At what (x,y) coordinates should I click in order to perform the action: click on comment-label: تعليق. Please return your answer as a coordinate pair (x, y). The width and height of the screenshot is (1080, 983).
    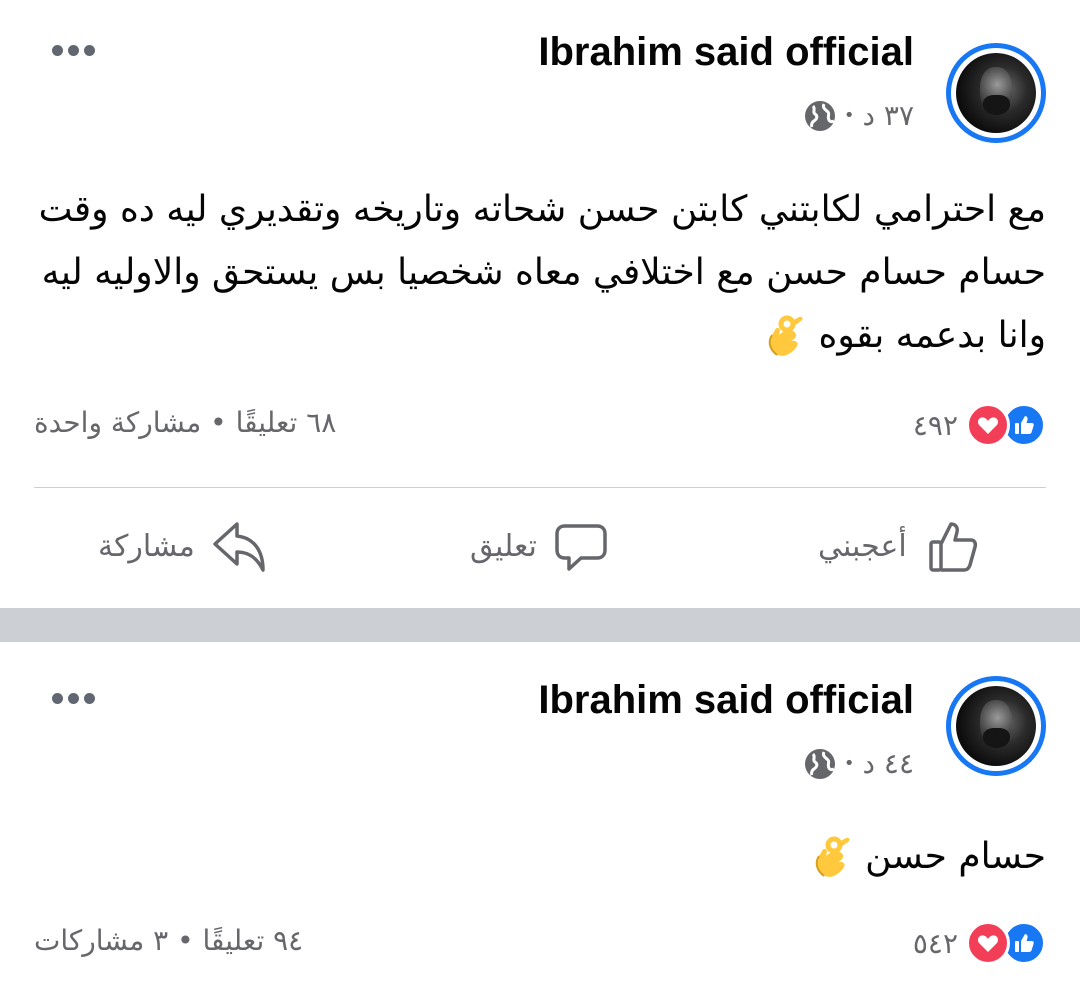
    Looking at the image, I should click on (503, 546).